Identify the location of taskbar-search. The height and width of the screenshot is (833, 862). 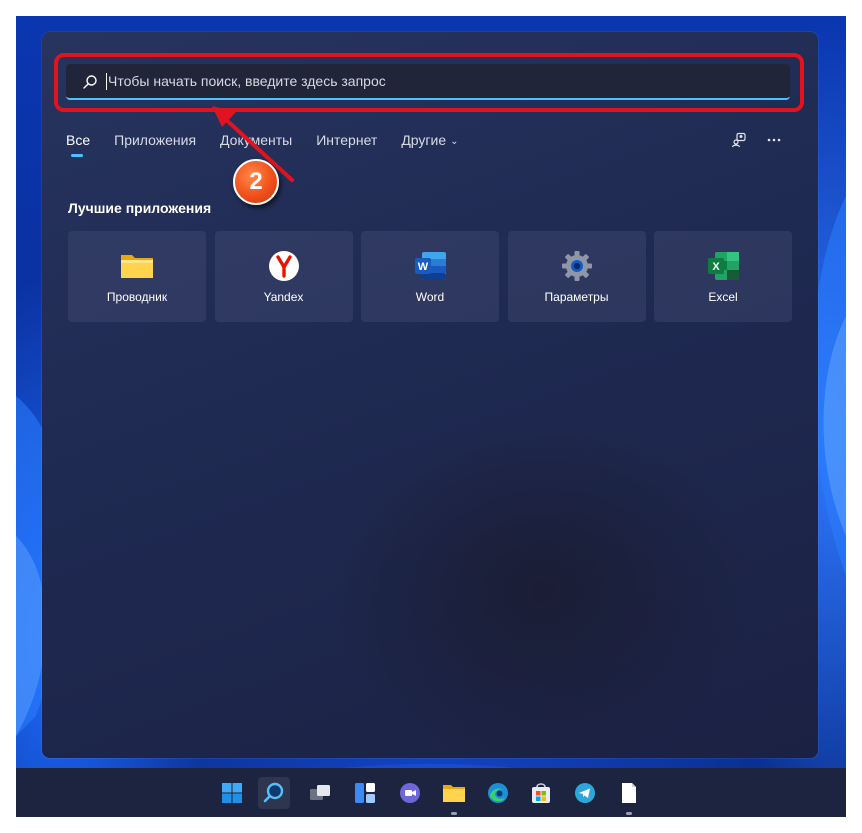
(274, 793).